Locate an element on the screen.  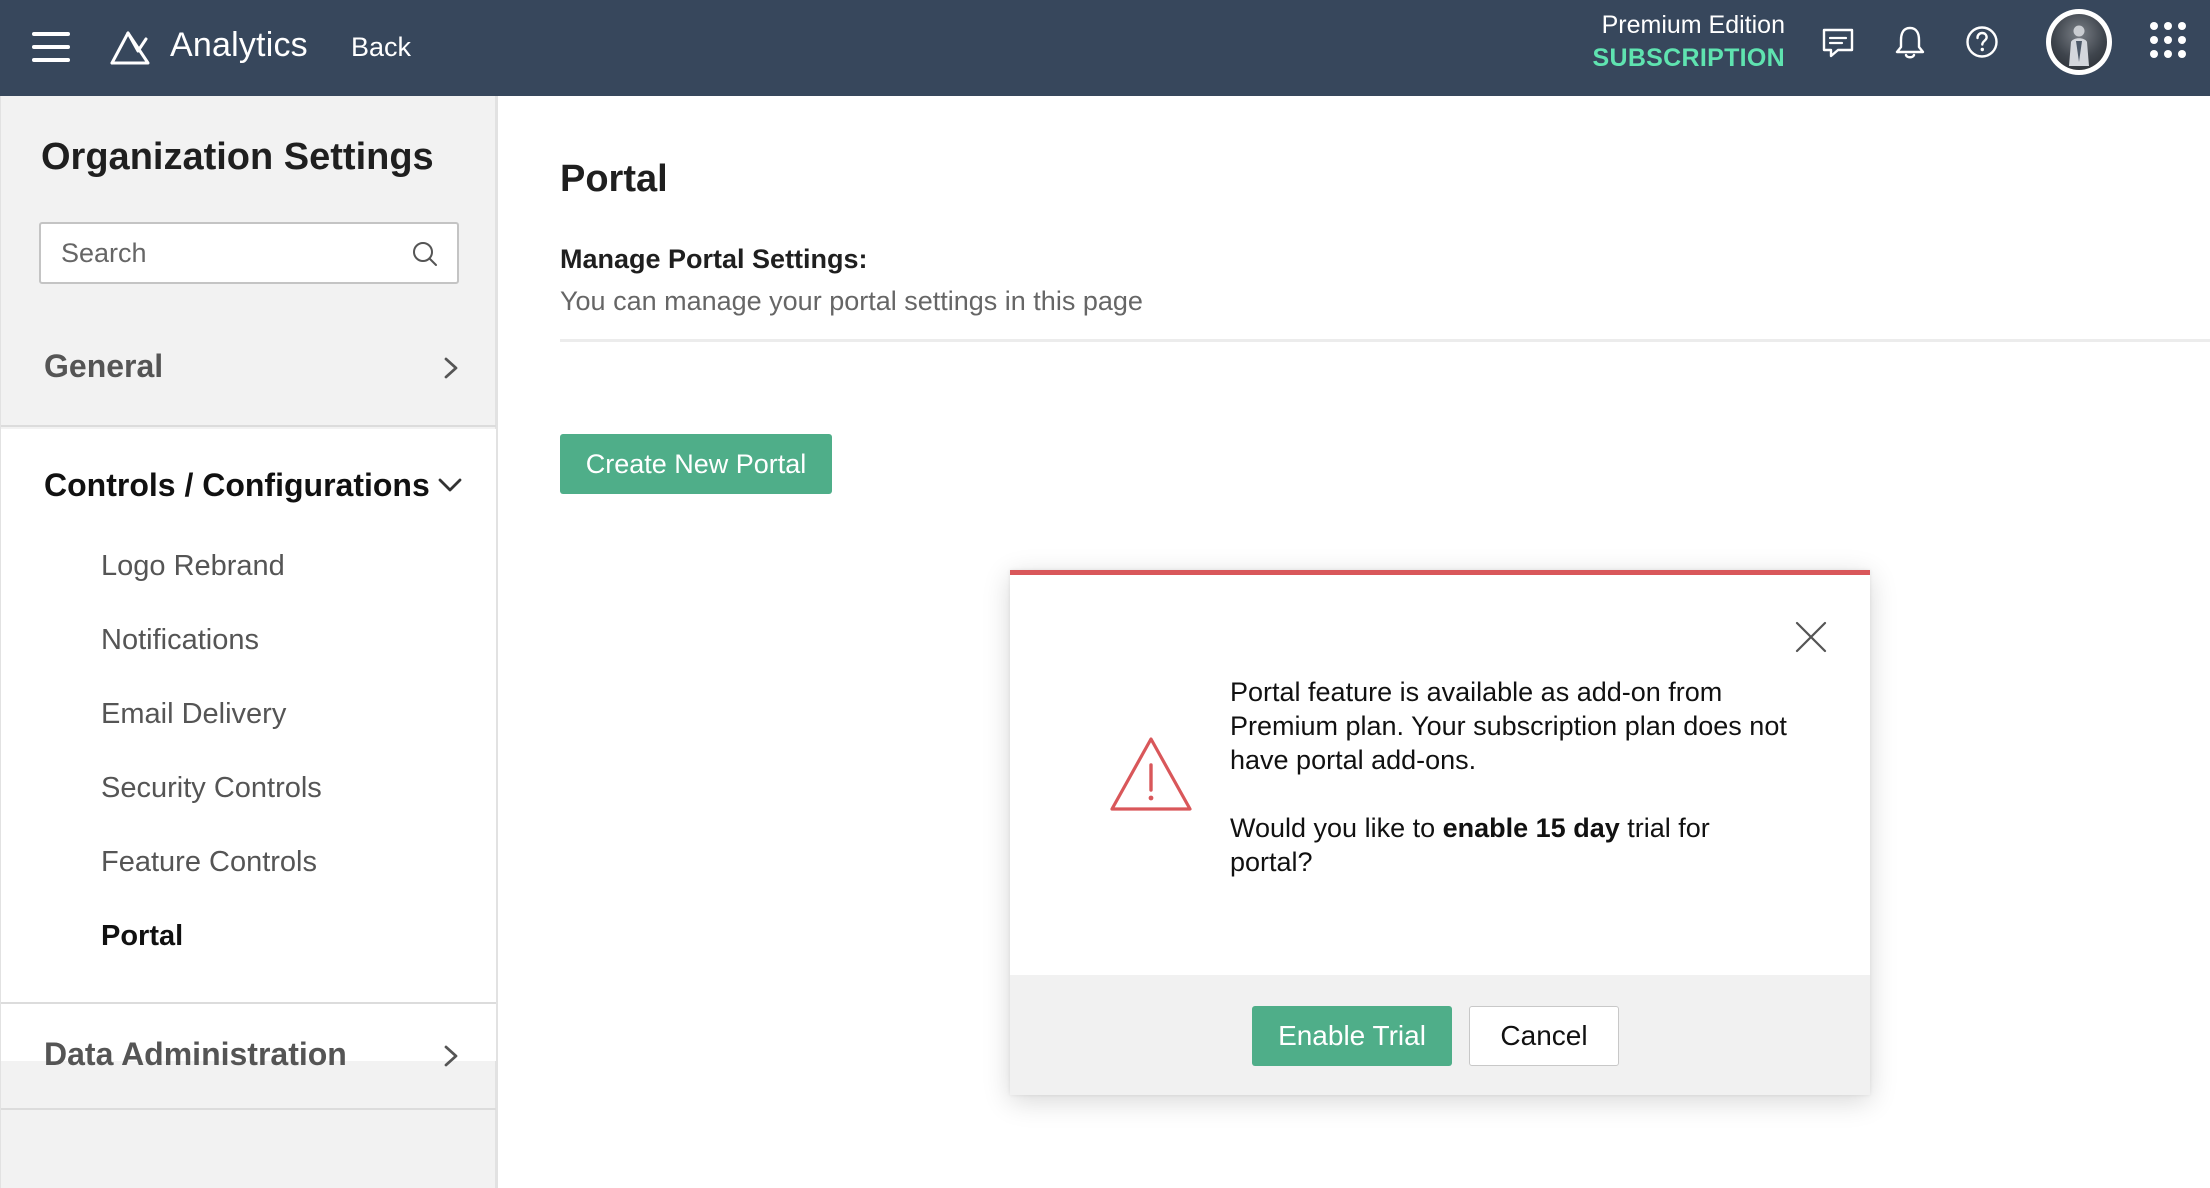
edition-name: Premium Edition is located at coordinates (1693, 25).